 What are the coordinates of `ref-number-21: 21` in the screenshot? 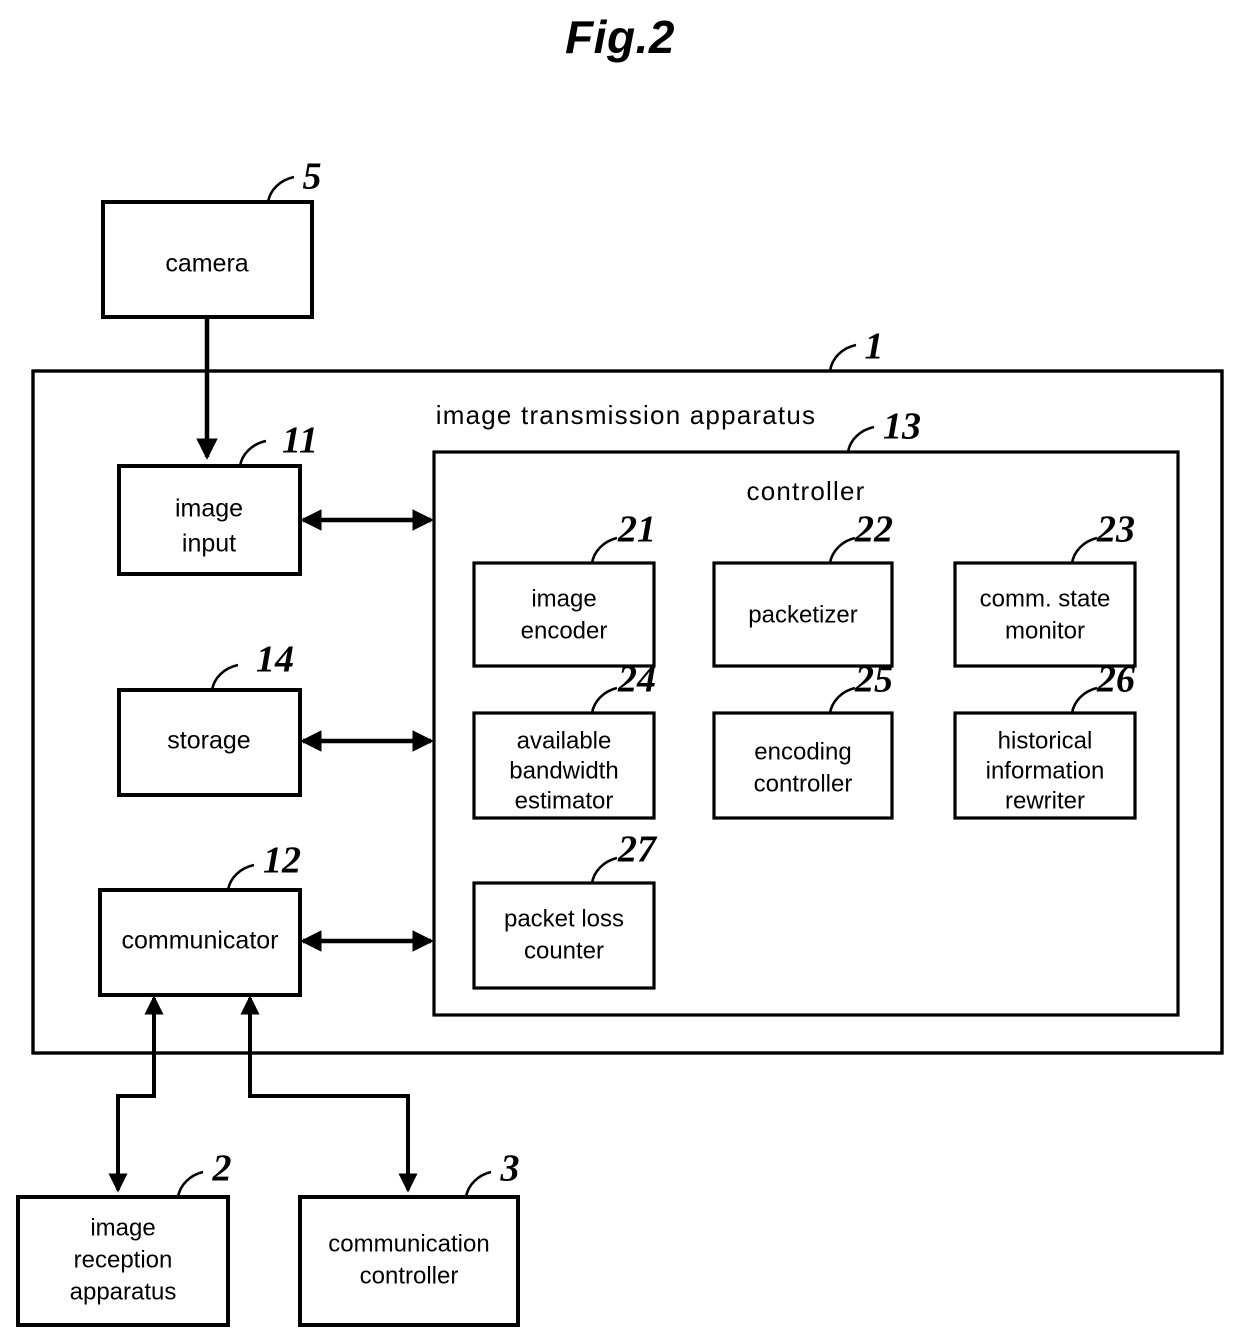 It's located at (636, 530).